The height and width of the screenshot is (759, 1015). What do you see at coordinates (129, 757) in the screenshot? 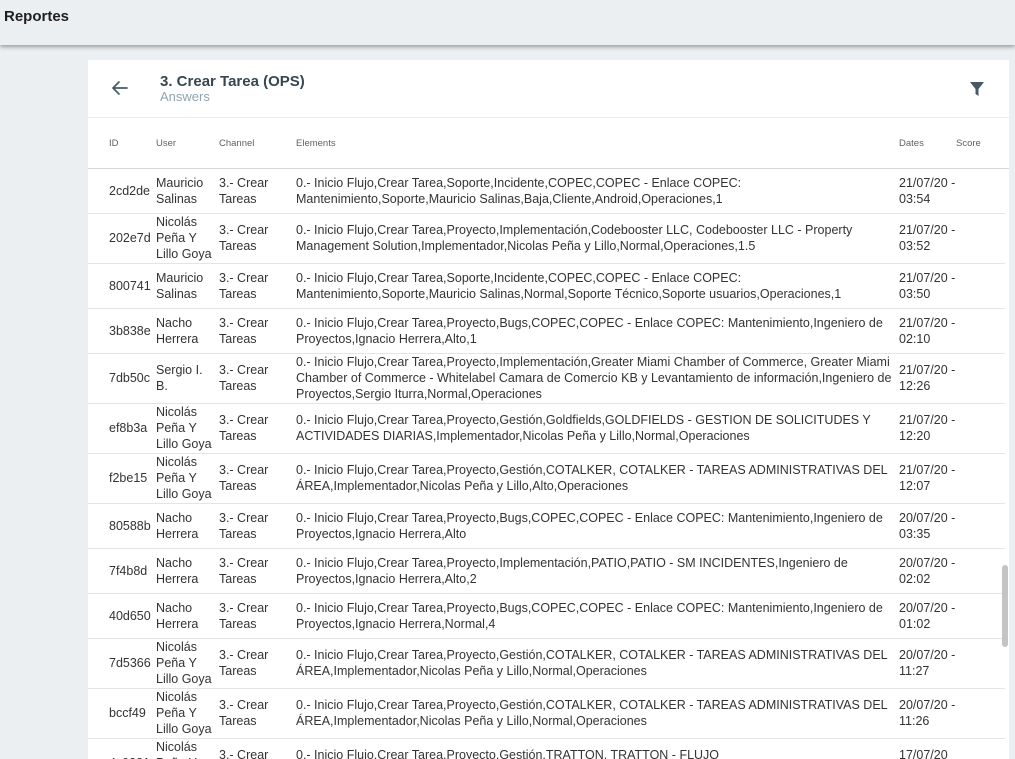
I see `cell-id: 4c9381` at bounding box center [129, 757].